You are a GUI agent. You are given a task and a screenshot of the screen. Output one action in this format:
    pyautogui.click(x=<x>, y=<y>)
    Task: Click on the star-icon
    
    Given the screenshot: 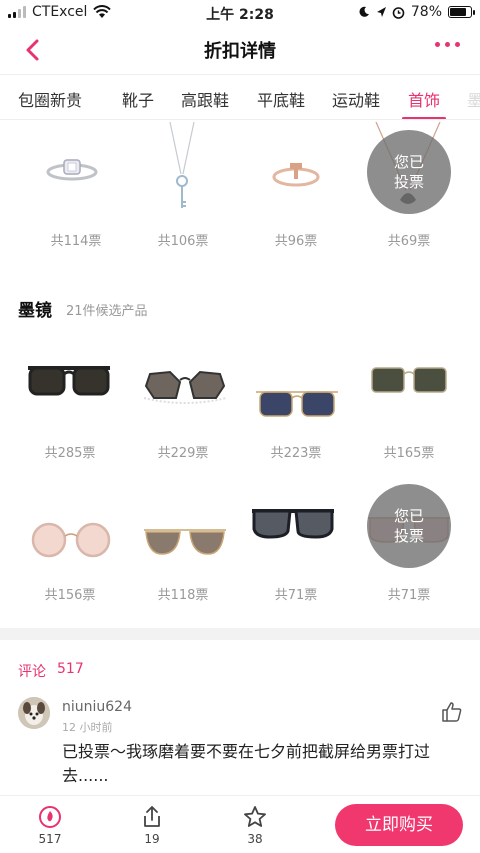 What is the action you would take?
    pyautogui.click(x=255, y=816)
    